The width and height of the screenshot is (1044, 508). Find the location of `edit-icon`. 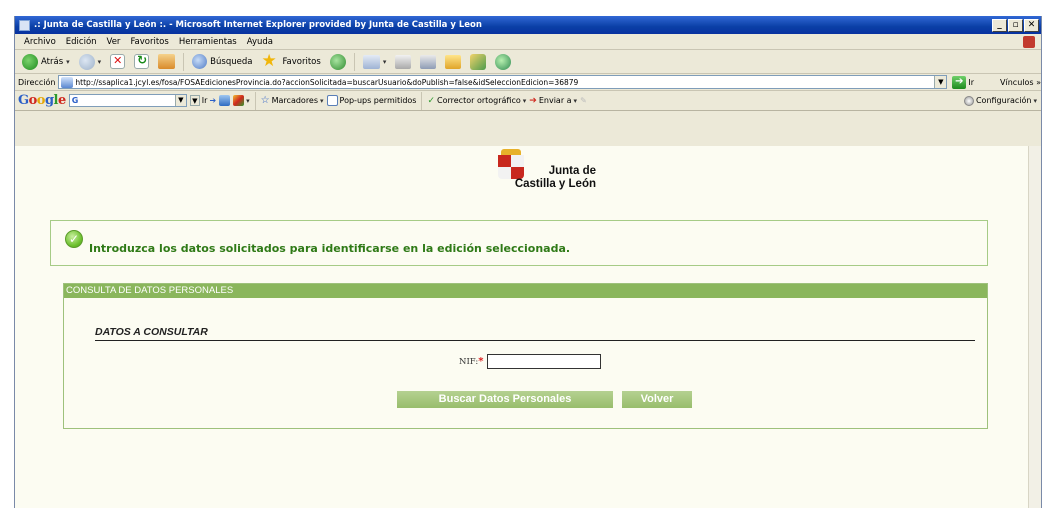

edit-icon is located at coordinates (428, 61).